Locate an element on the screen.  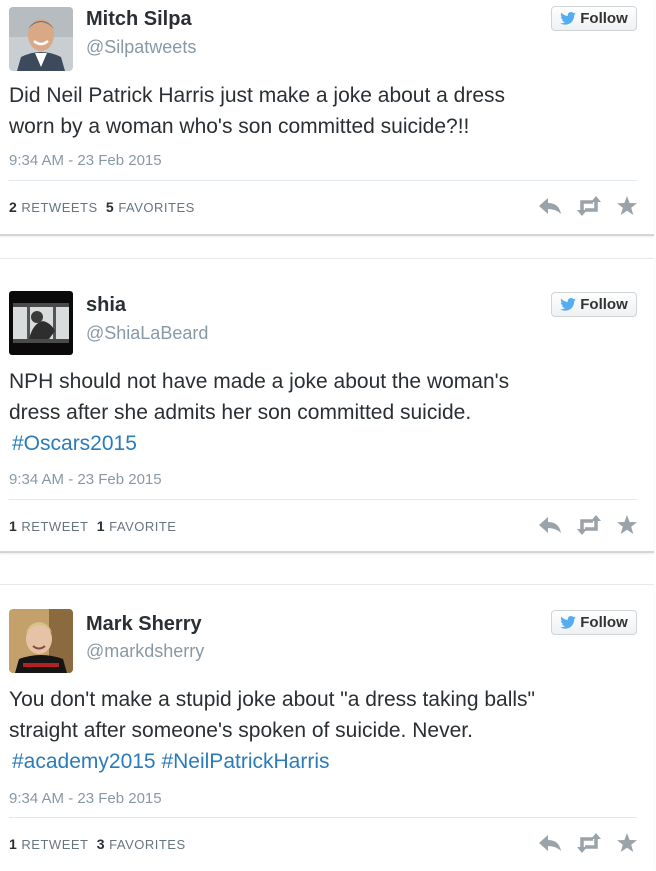
user-handle: @markdsherry is located at coordinates (145, 651).